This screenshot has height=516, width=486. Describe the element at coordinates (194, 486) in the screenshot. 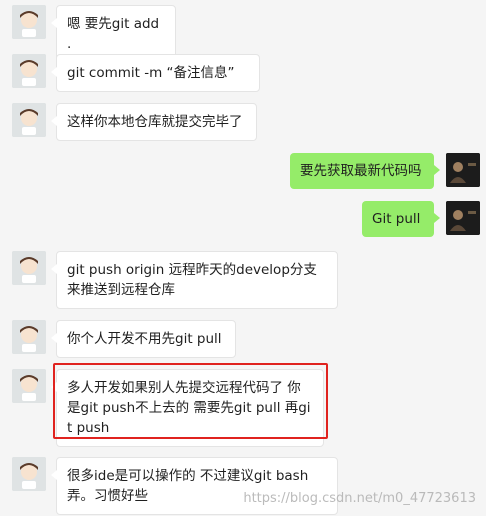

I see `chat-message: 很多ide是可以操作的 不过建议git bash弄。习惯好些` at that location.